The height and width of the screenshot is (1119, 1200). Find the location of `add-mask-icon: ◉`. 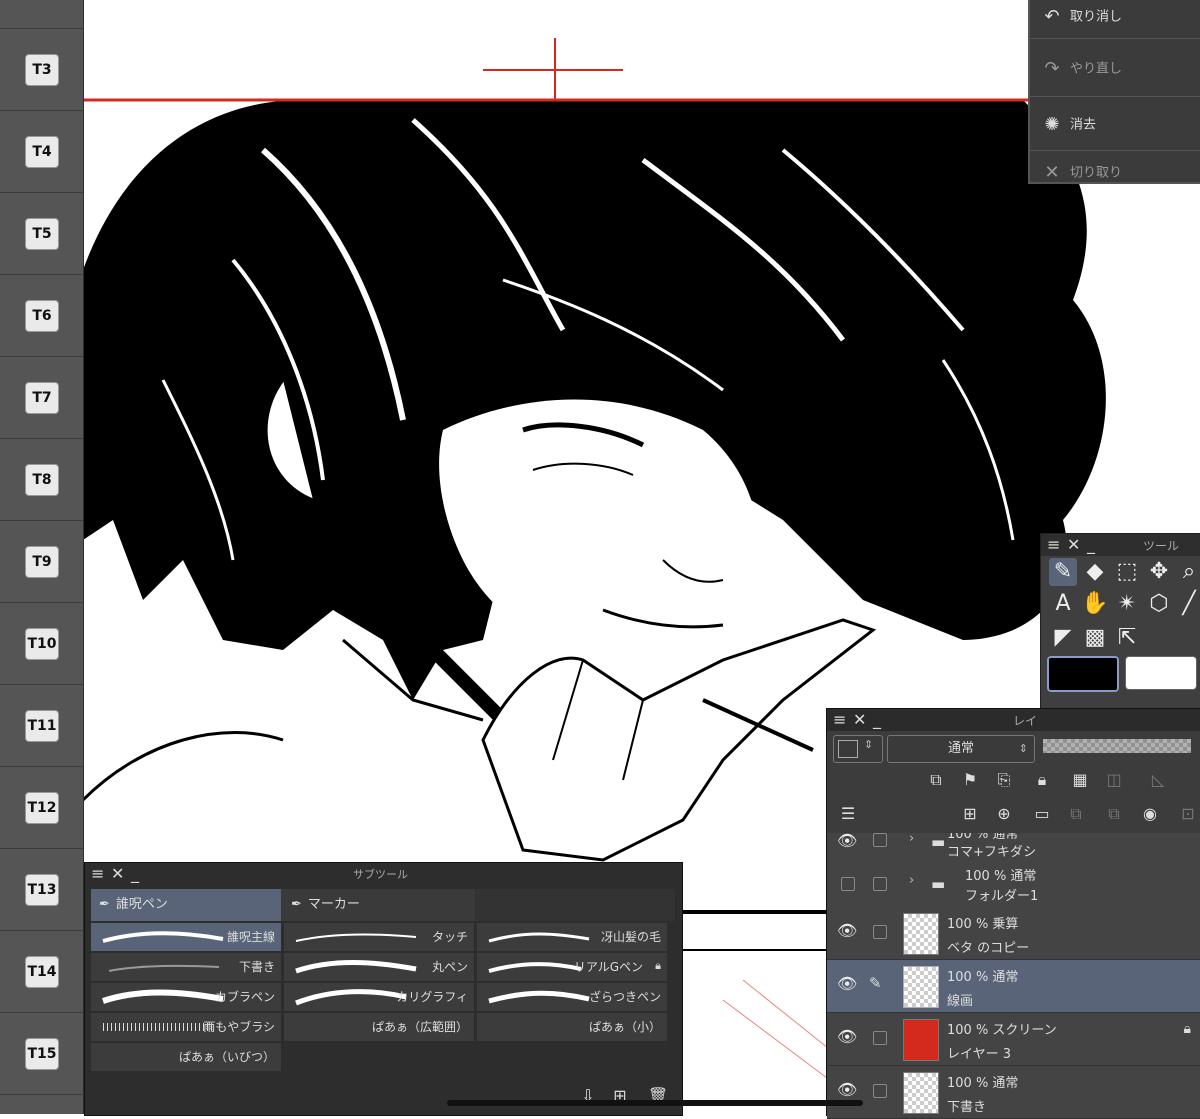

add-mask-icon: ◉ is located at coordinates (1150, 814).